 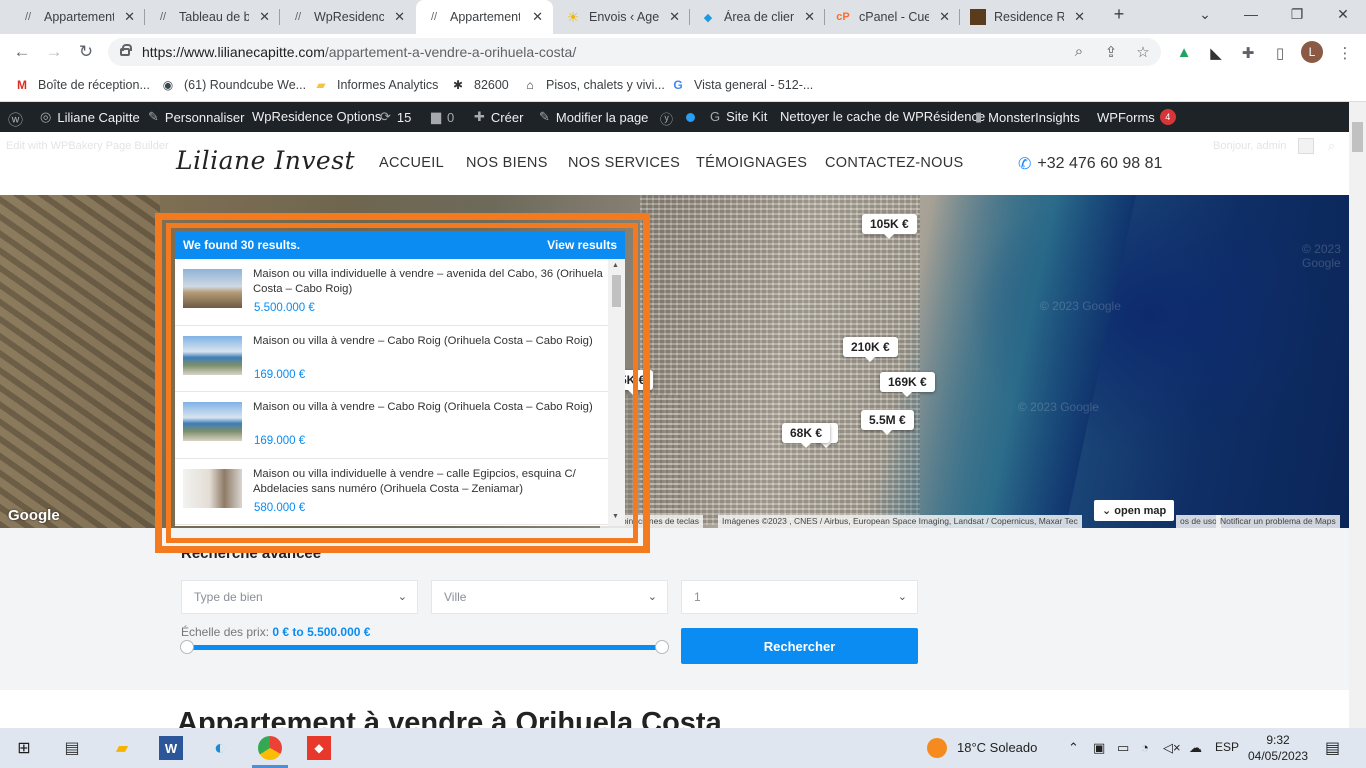 What do you see at coordinates (1357, 137) in the screenshot?
I see `page-scrollbar-thumb` at bounding box center [1357, 137].